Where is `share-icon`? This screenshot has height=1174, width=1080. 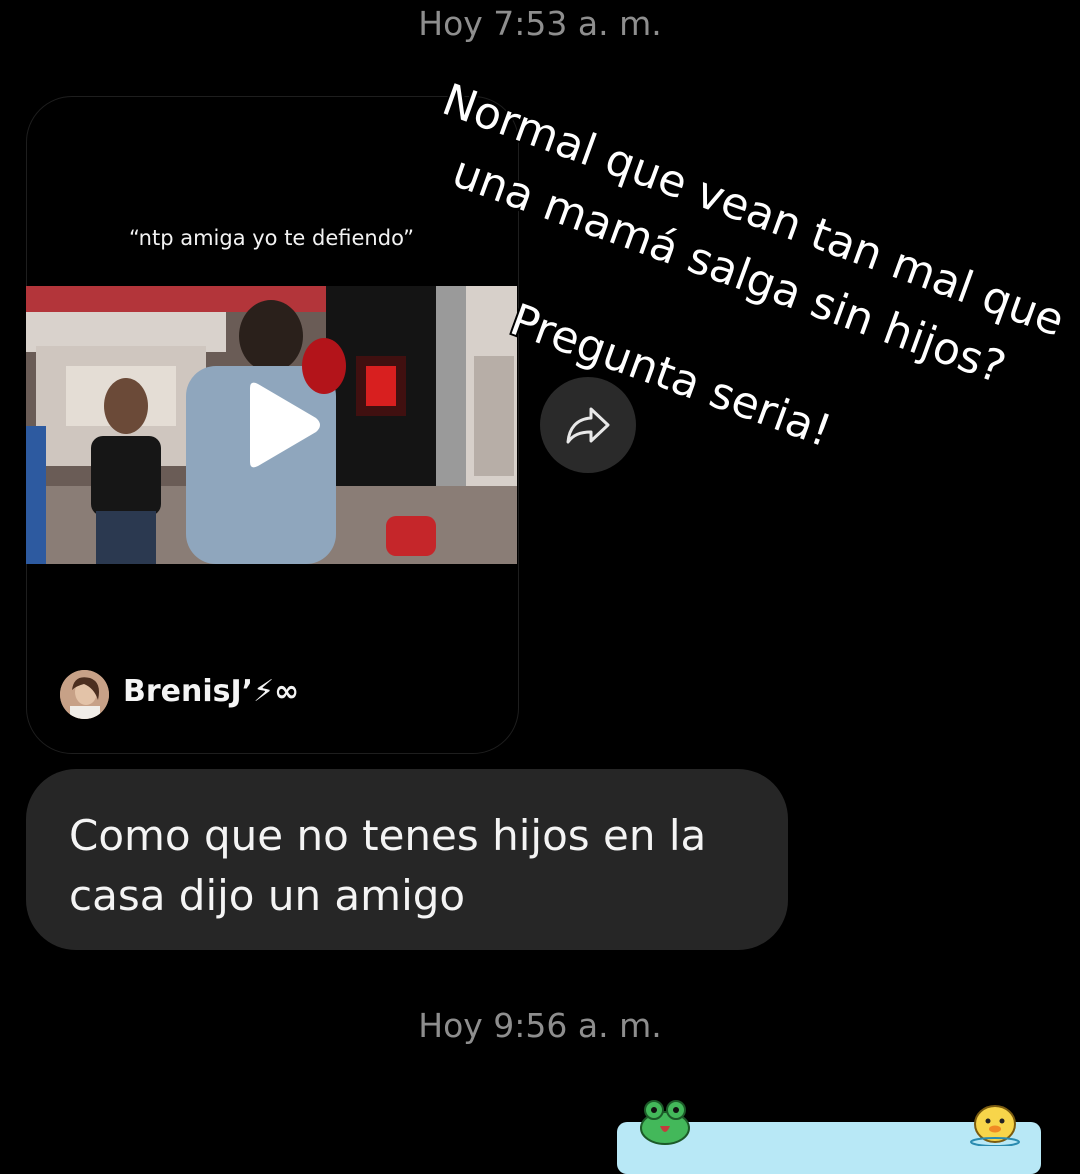
share-icon is located at coordinates (588, 425).